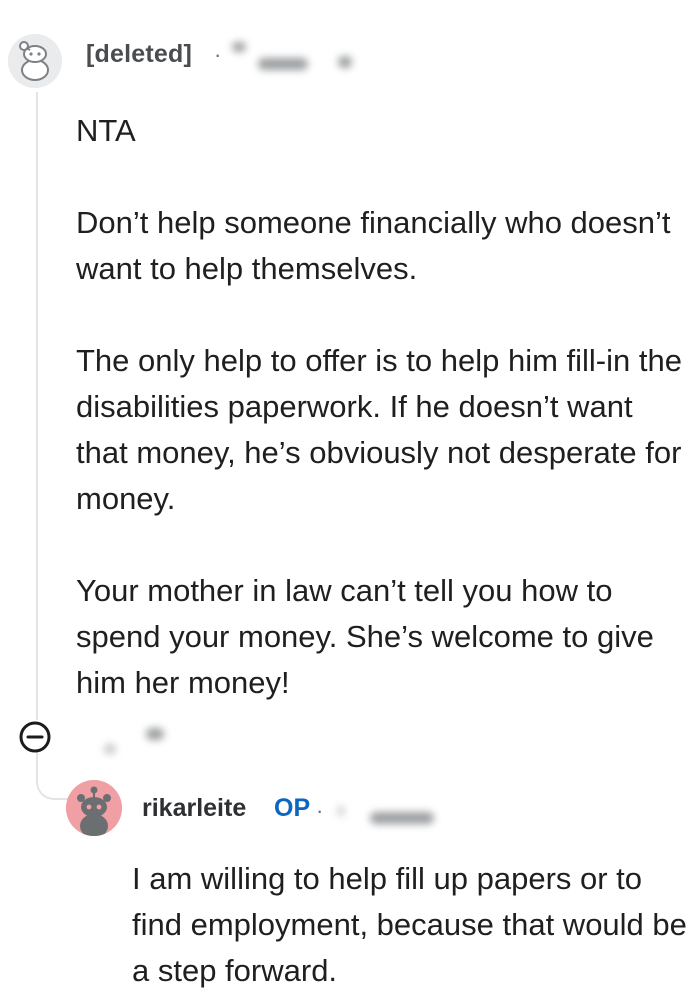 The image size is (700, 1004). I want to click on op-badge: OP, so click(292, 808).